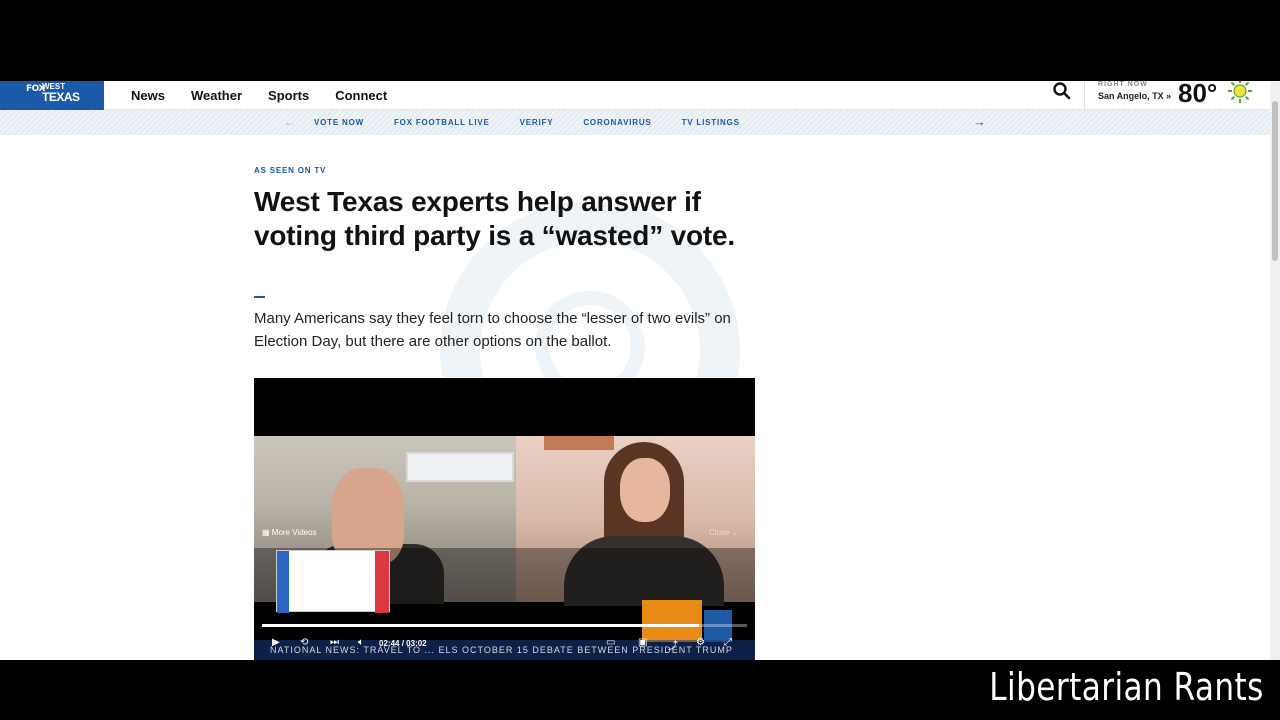 The image size is (1280, 720). What do you see at coordinates (610, 642) in the screenshot?
I see `captions-icon: ▭` at bounding box center [610, 642].